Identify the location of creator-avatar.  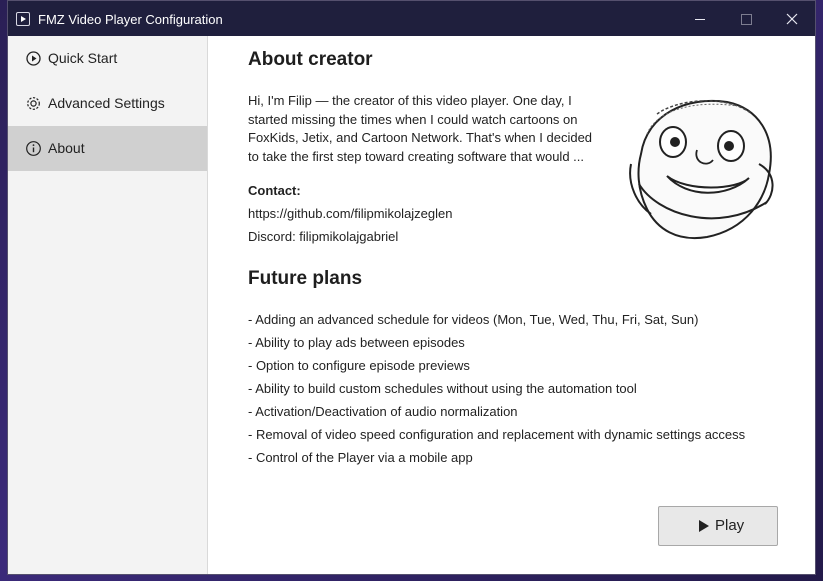
(701, 169).